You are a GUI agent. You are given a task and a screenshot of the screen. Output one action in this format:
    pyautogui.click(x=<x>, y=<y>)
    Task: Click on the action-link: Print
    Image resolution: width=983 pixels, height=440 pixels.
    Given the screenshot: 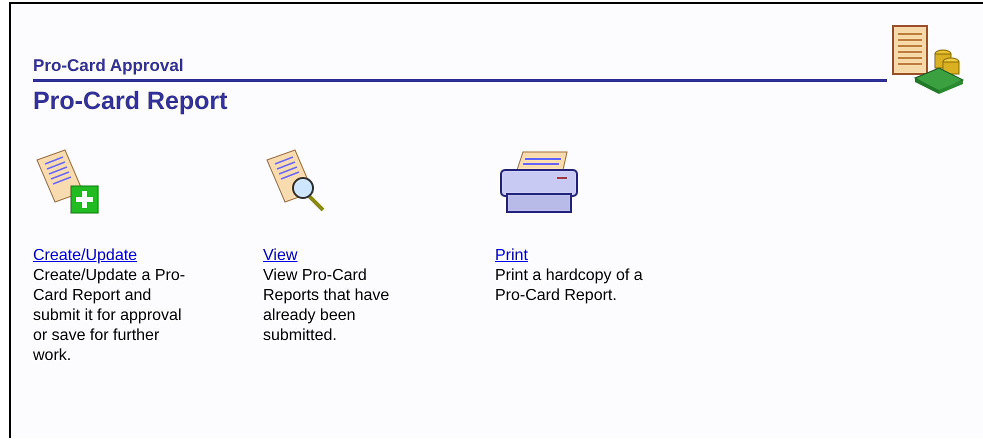 What is the action you would take?
    pyautogui.click(x=511, y=256)
    